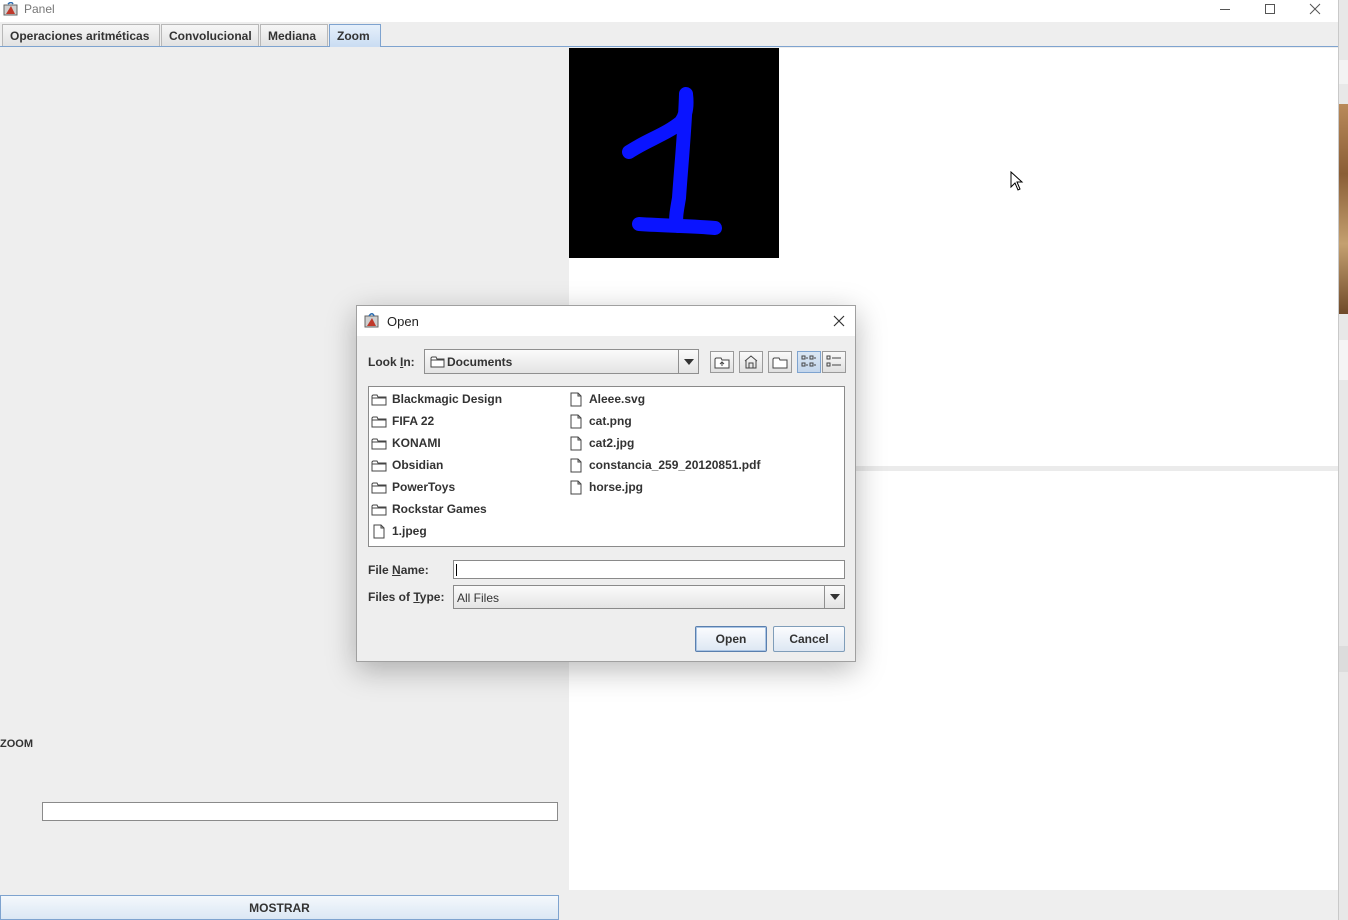 The image size is (1348, 920). I want to click on list-item: horse.jpg, so click(605, 487).